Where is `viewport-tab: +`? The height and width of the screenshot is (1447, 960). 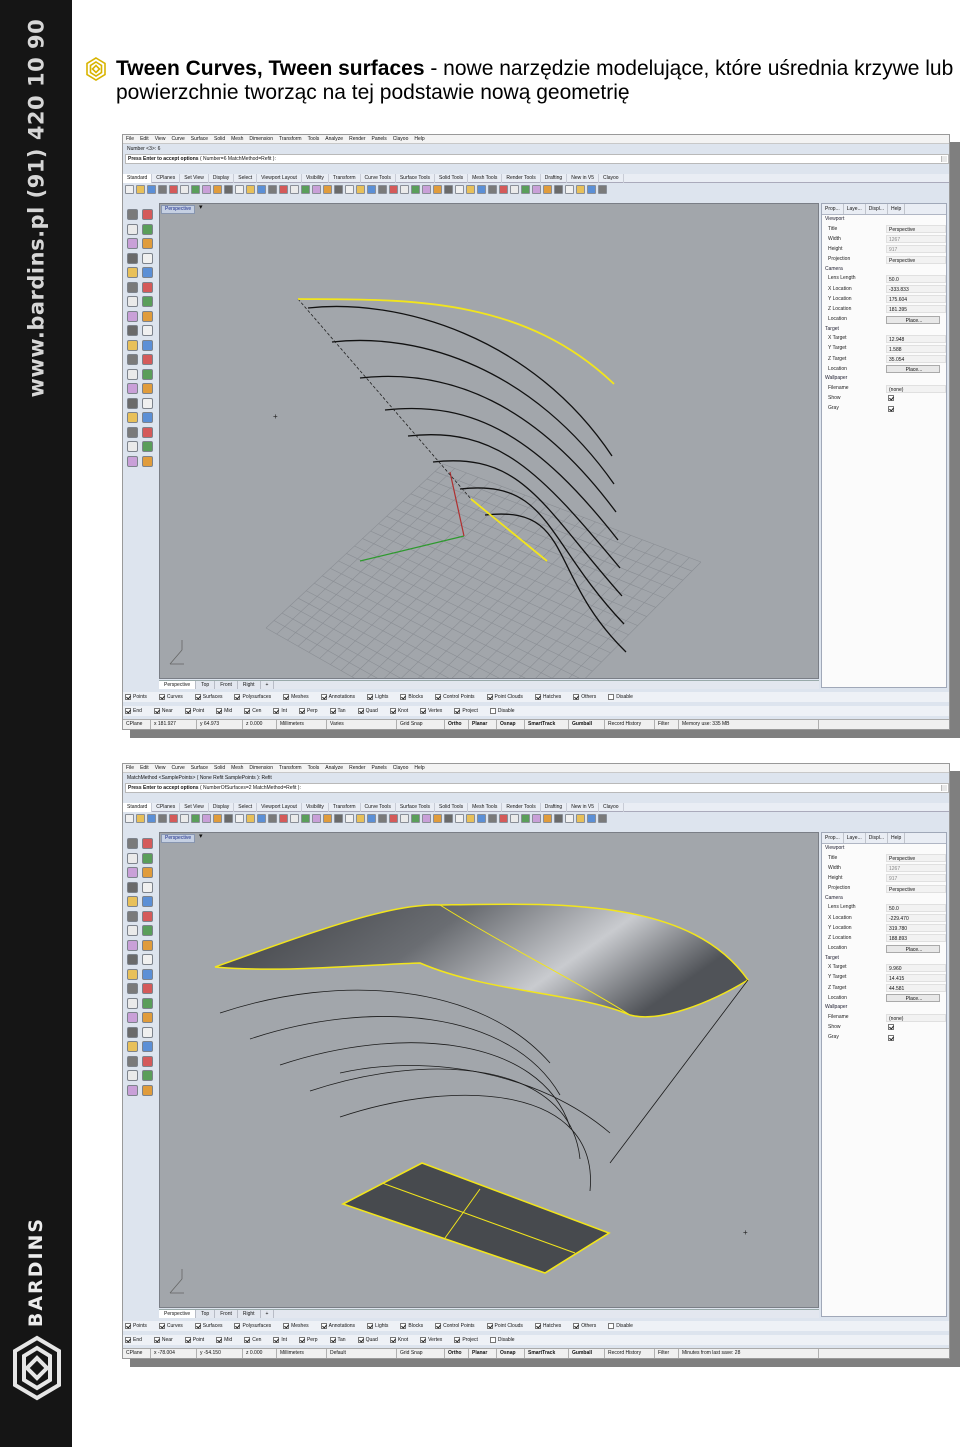 viewport-tab: + is located at coordinates (268, 1314).